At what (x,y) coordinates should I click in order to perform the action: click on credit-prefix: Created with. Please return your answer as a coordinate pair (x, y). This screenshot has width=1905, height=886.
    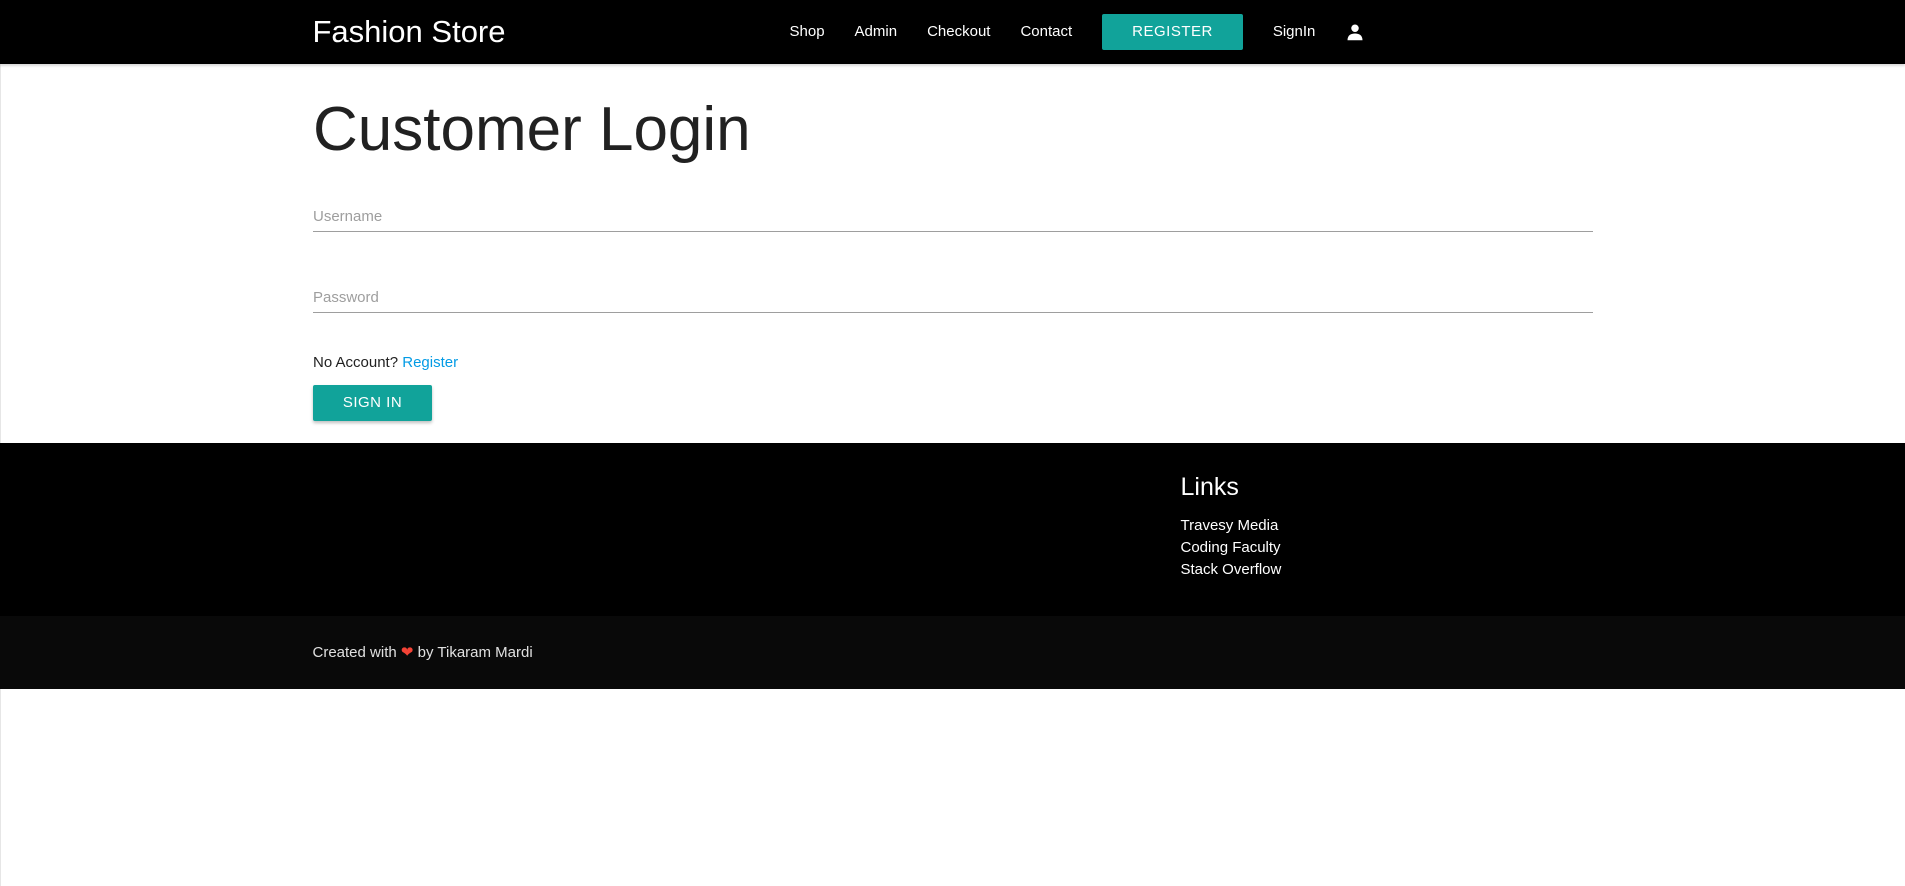
    Looking at the image, I should click on (354, 652).